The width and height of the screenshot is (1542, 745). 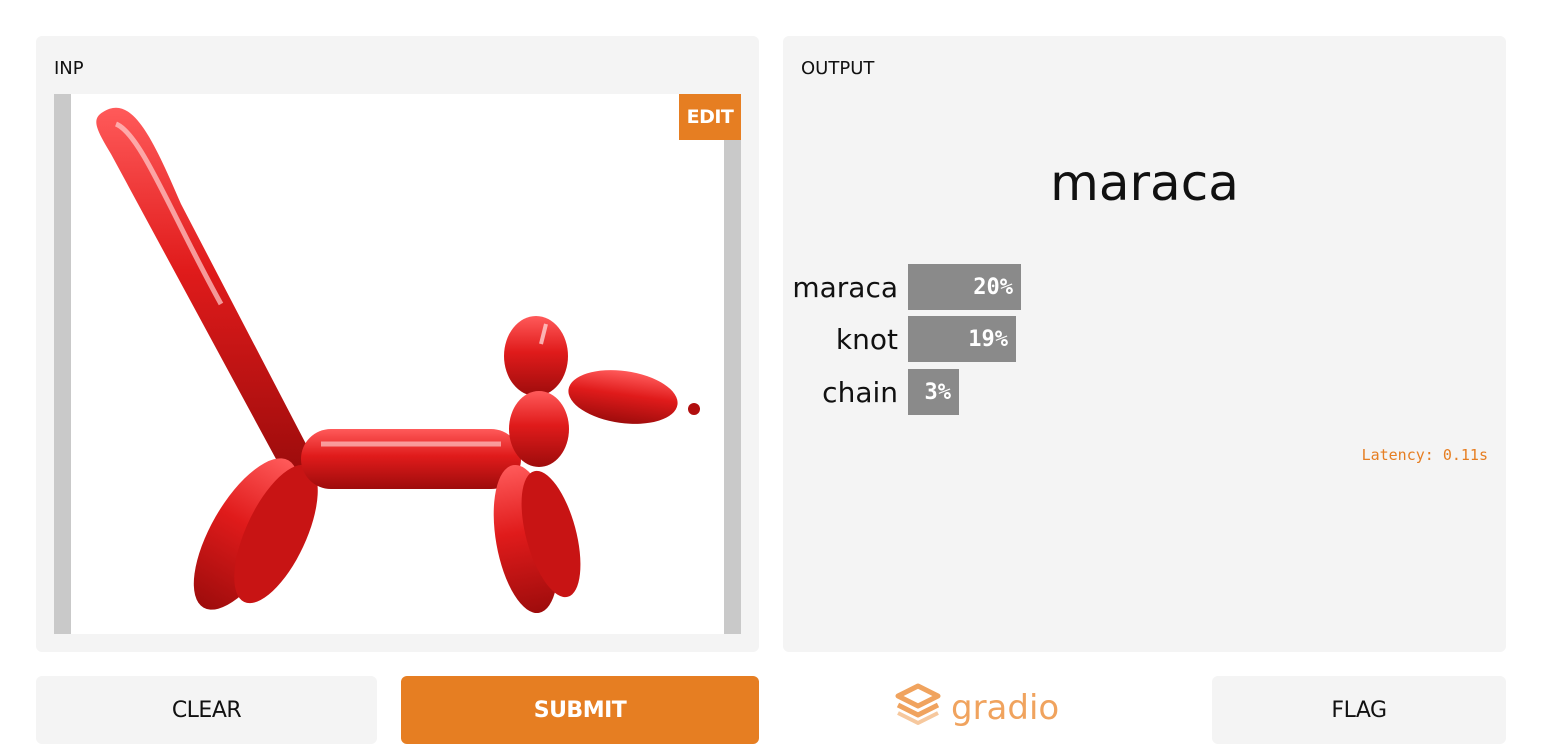 I want to click on confidence-label: chain, so click(x=860, y=392).